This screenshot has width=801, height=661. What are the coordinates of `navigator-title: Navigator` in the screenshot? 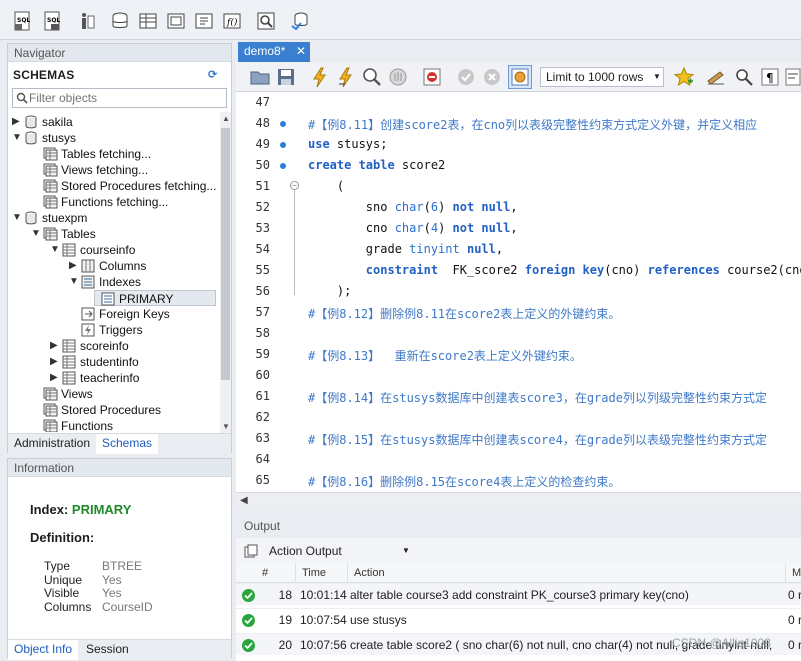 It's located at (119, 53).